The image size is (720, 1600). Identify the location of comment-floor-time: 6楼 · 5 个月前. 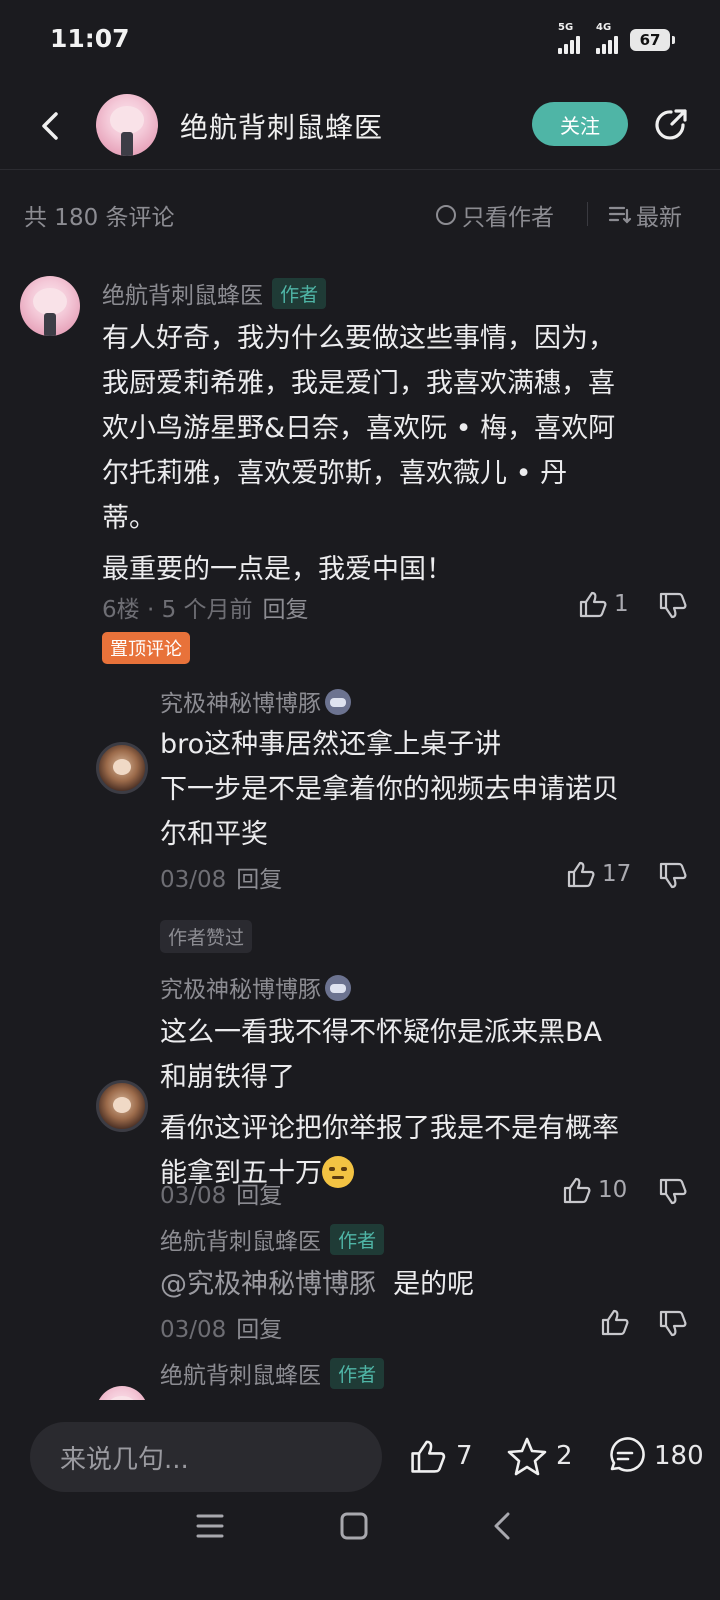
(177, 610).